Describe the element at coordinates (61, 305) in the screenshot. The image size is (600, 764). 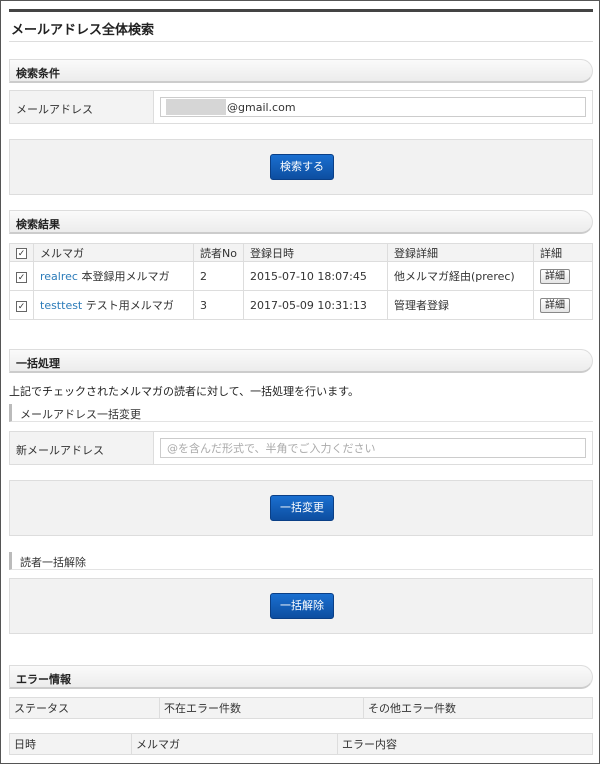
I see `mailmag-link: testtest` at that location.